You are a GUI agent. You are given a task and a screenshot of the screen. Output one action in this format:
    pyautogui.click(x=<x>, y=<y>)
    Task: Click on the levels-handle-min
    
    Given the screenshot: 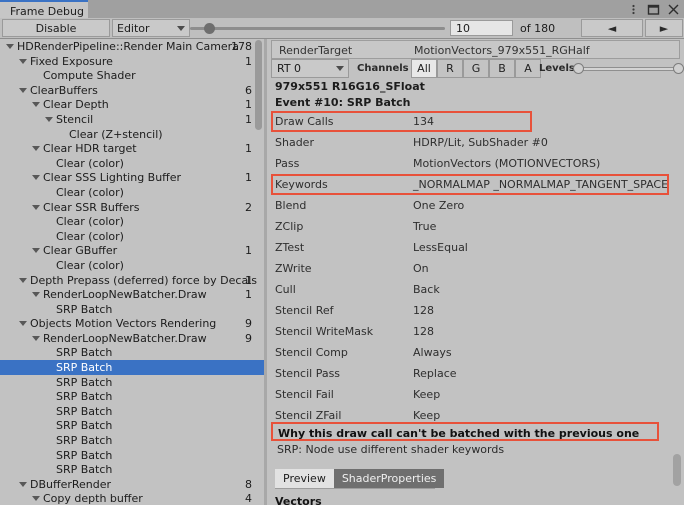 What is the action you would take?
    pyautogui.click(x=578, y=68)
    